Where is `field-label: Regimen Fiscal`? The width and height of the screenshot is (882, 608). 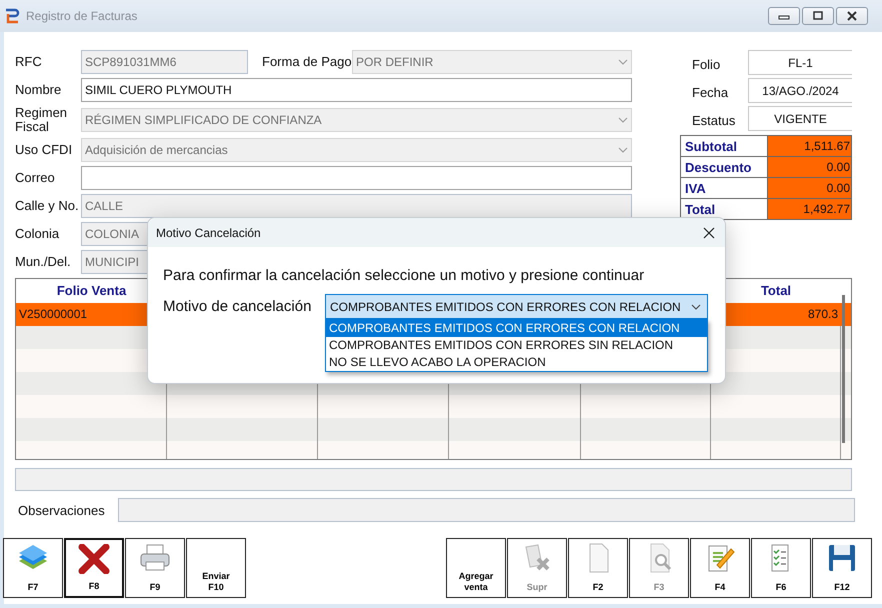 field-label: Regimen Fiscal is located at coordinates (41, 120).